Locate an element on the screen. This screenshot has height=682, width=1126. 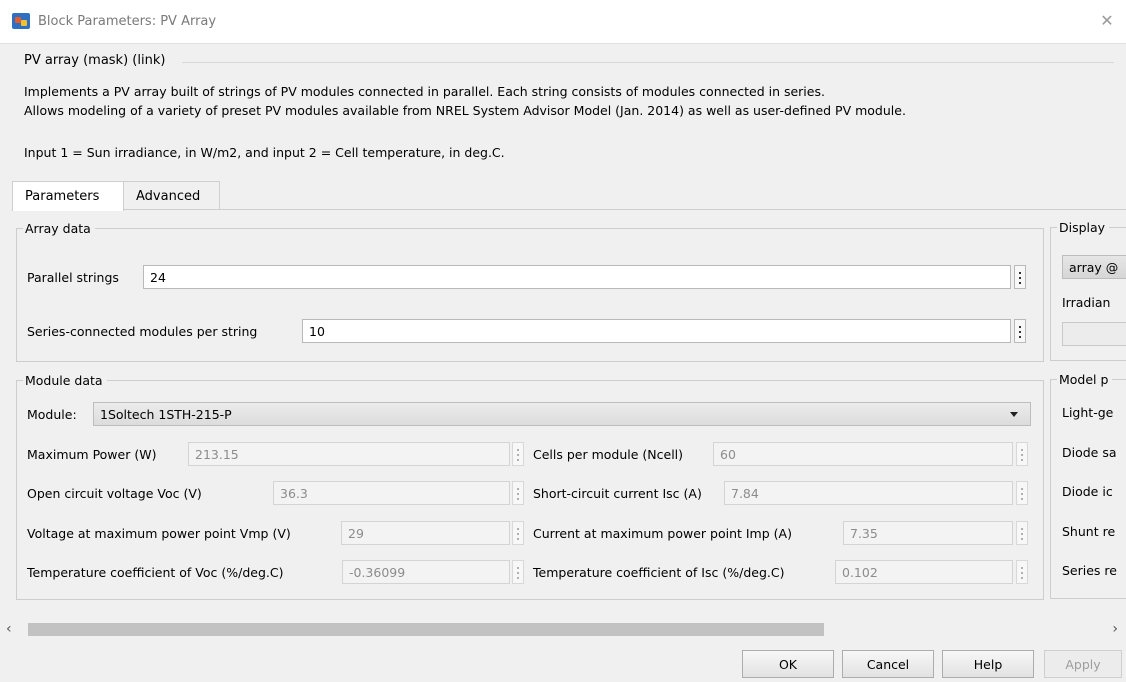
close-icon: ✕ is located at coordinates (1107, 21).